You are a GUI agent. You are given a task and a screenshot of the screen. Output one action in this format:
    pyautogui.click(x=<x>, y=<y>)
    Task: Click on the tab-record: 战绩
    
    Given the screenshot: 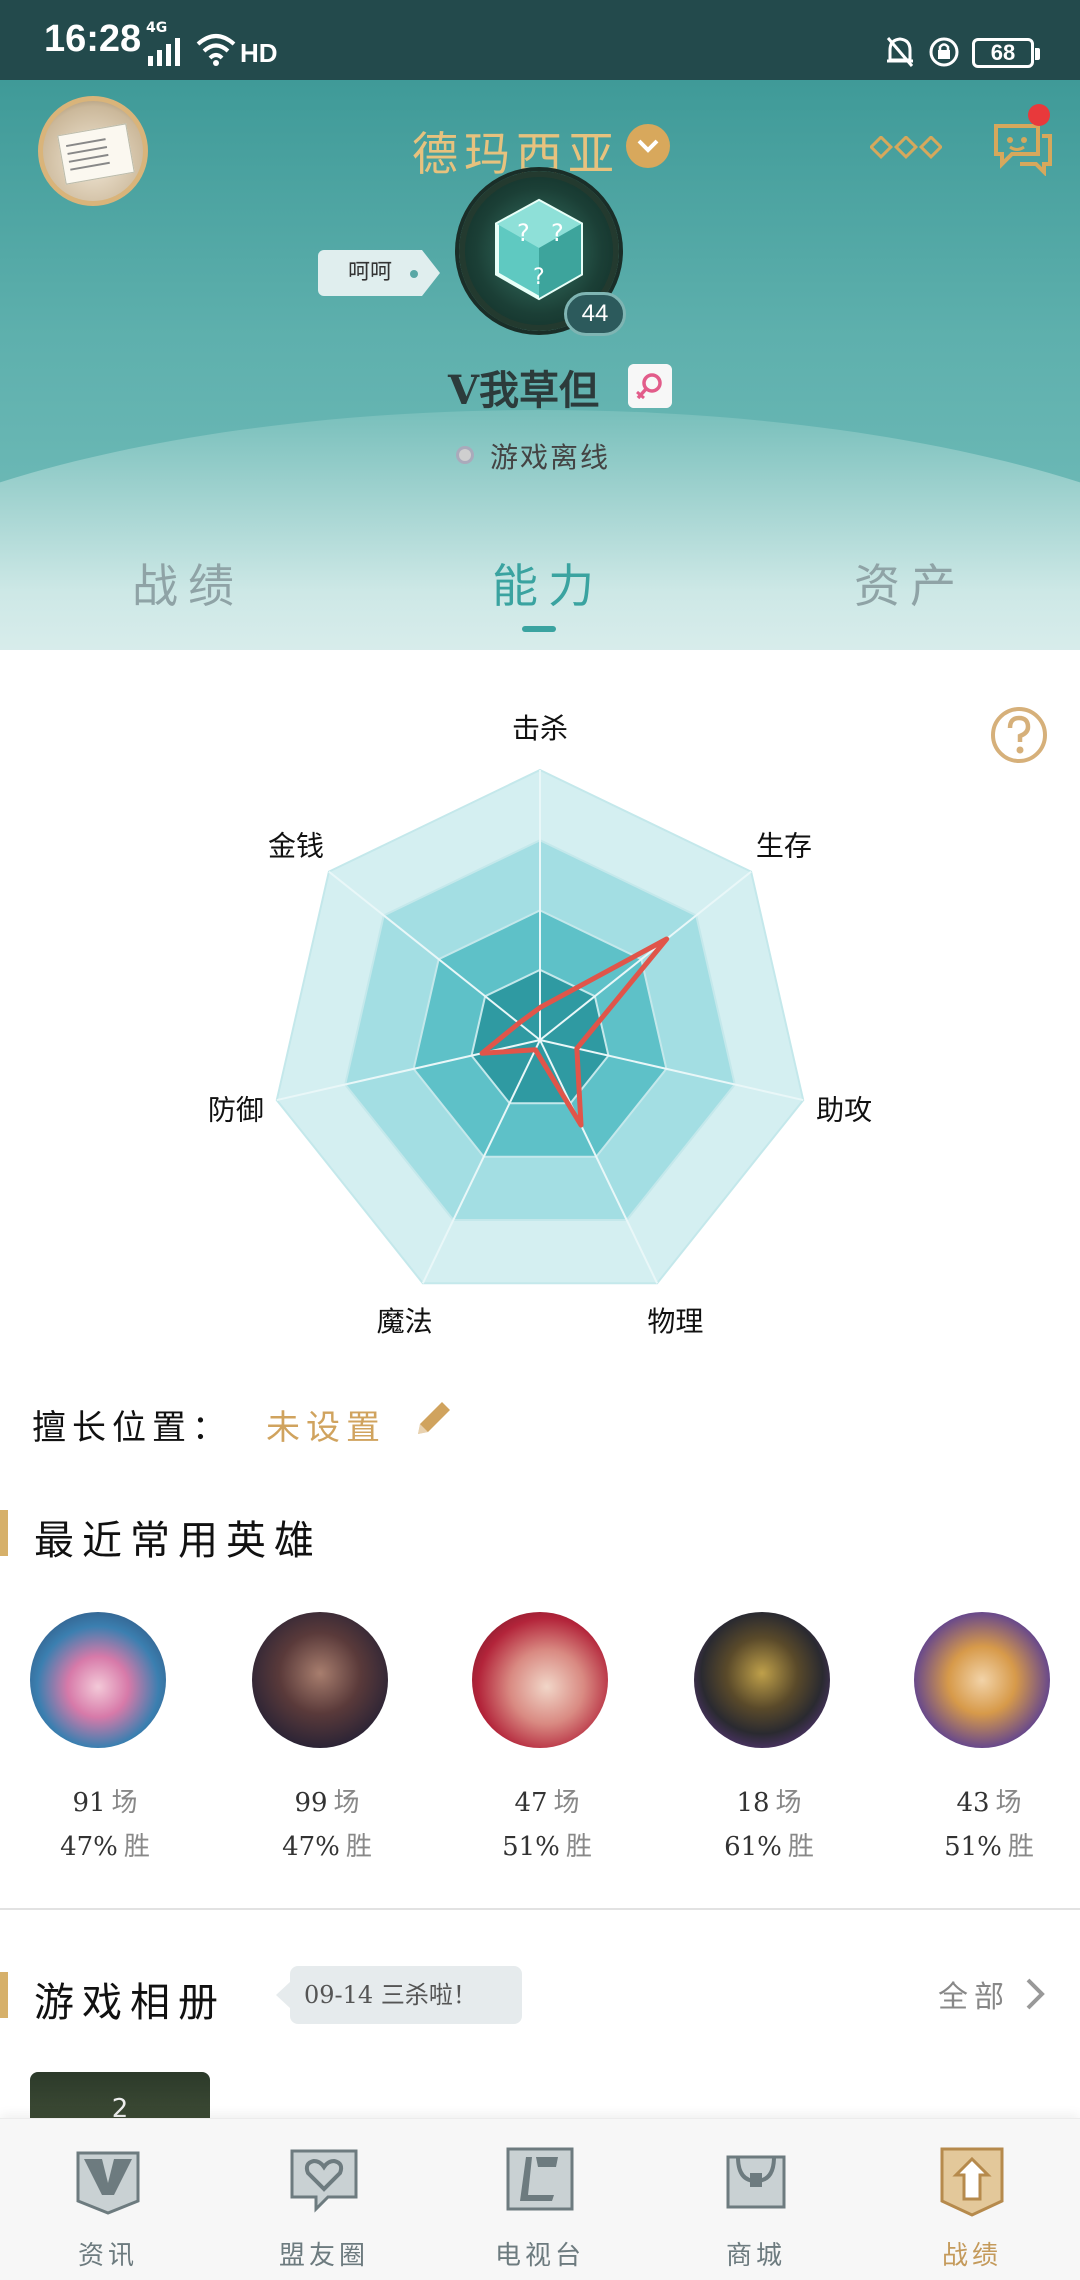 What is the action you would take?
    pyautogui.click(x=188, y=583)
    